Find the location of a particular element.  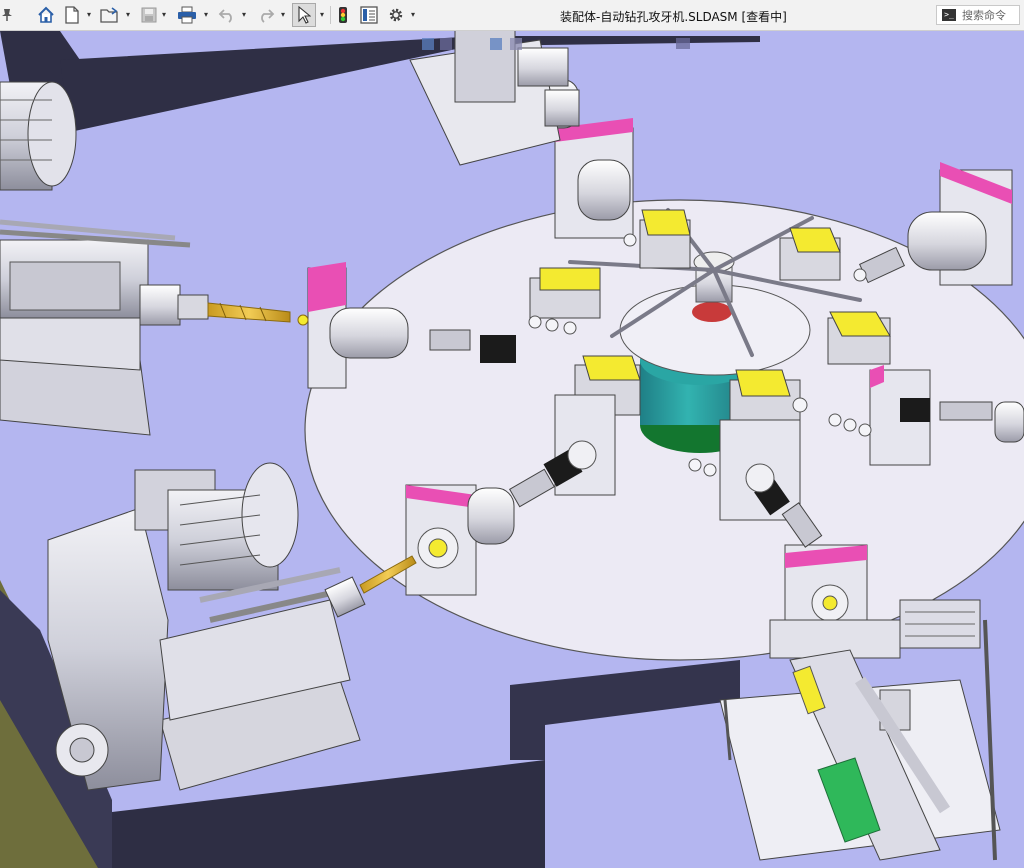

print-icon is located at coordinates (187, 15).